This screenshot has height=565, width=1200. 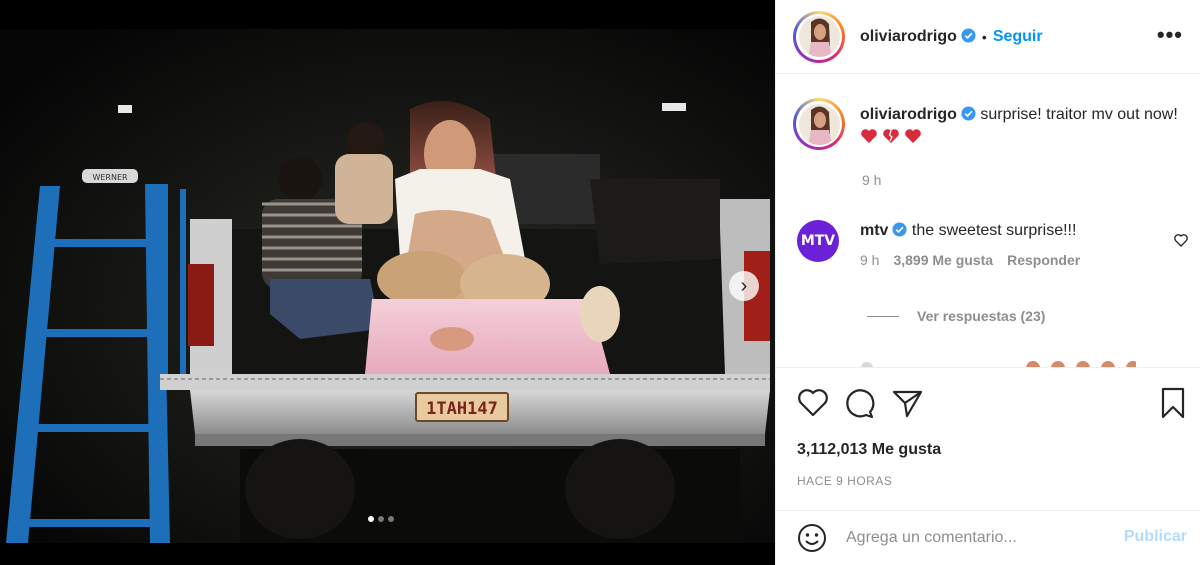 I want to click on view-replies-label: Ver respuestas (23), so click(x=981, y=316).